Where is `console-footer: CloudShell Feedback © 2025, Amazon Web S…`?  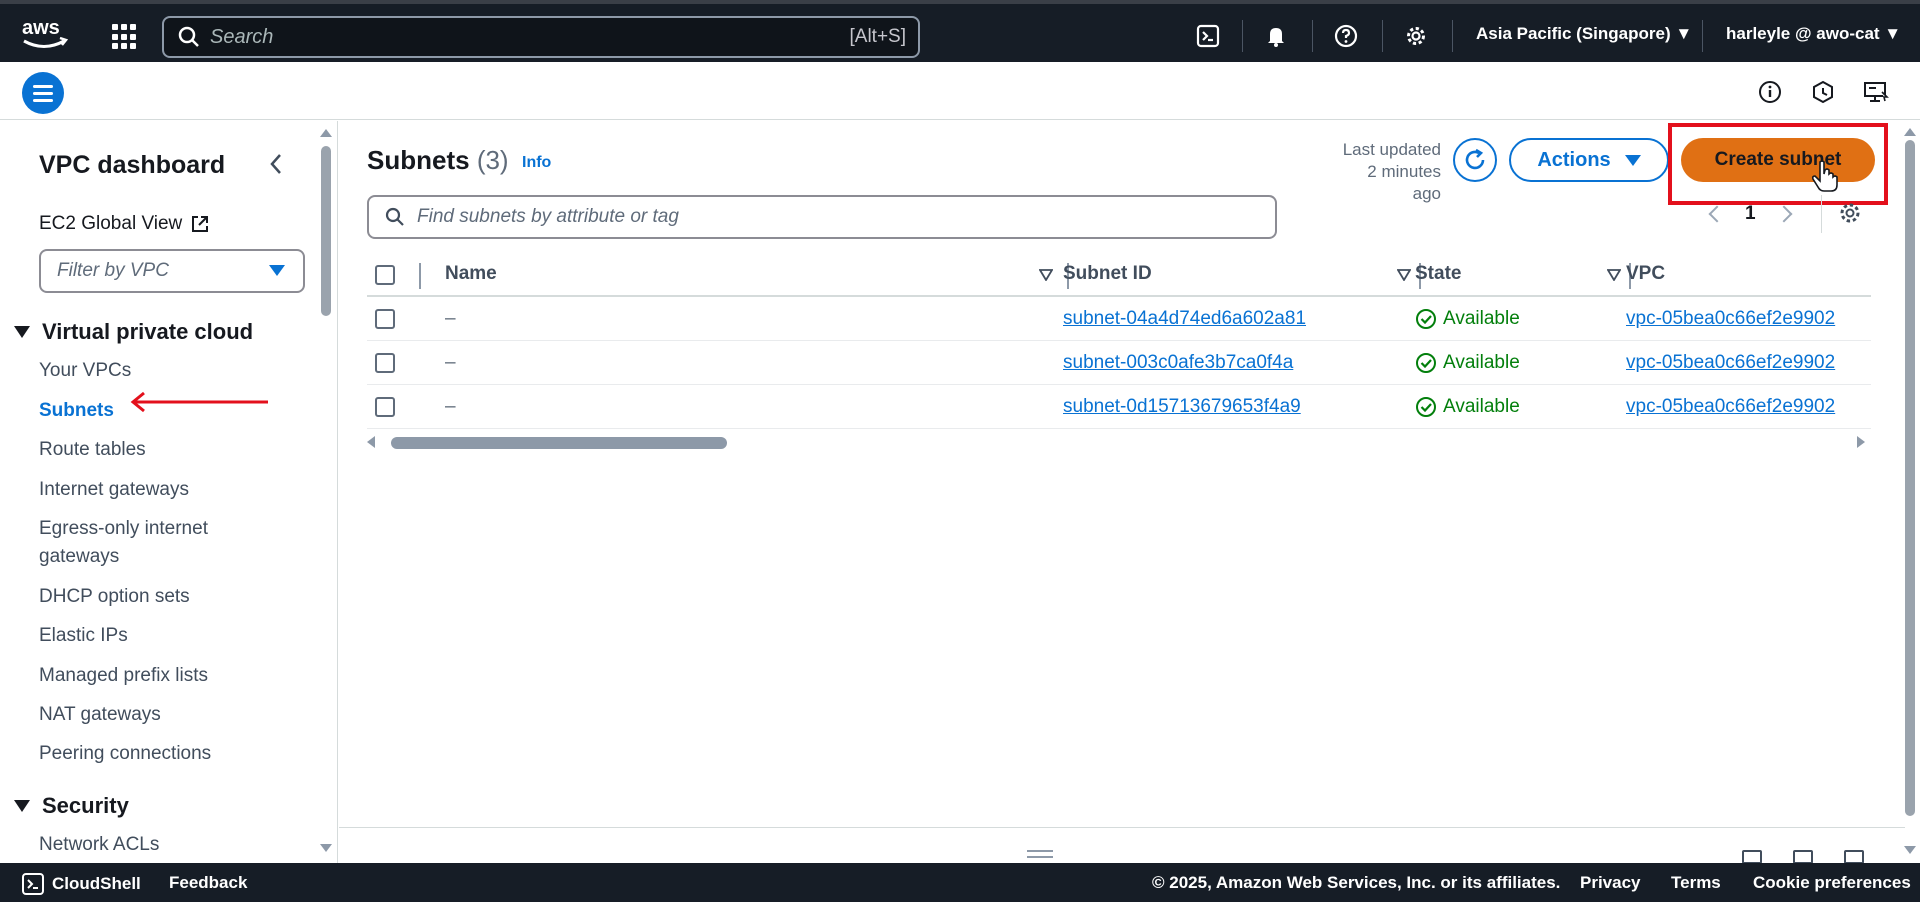
console-footer: CloudShell Feedback © 2025, Amazon Web S… is located at coordinates (960, 882).